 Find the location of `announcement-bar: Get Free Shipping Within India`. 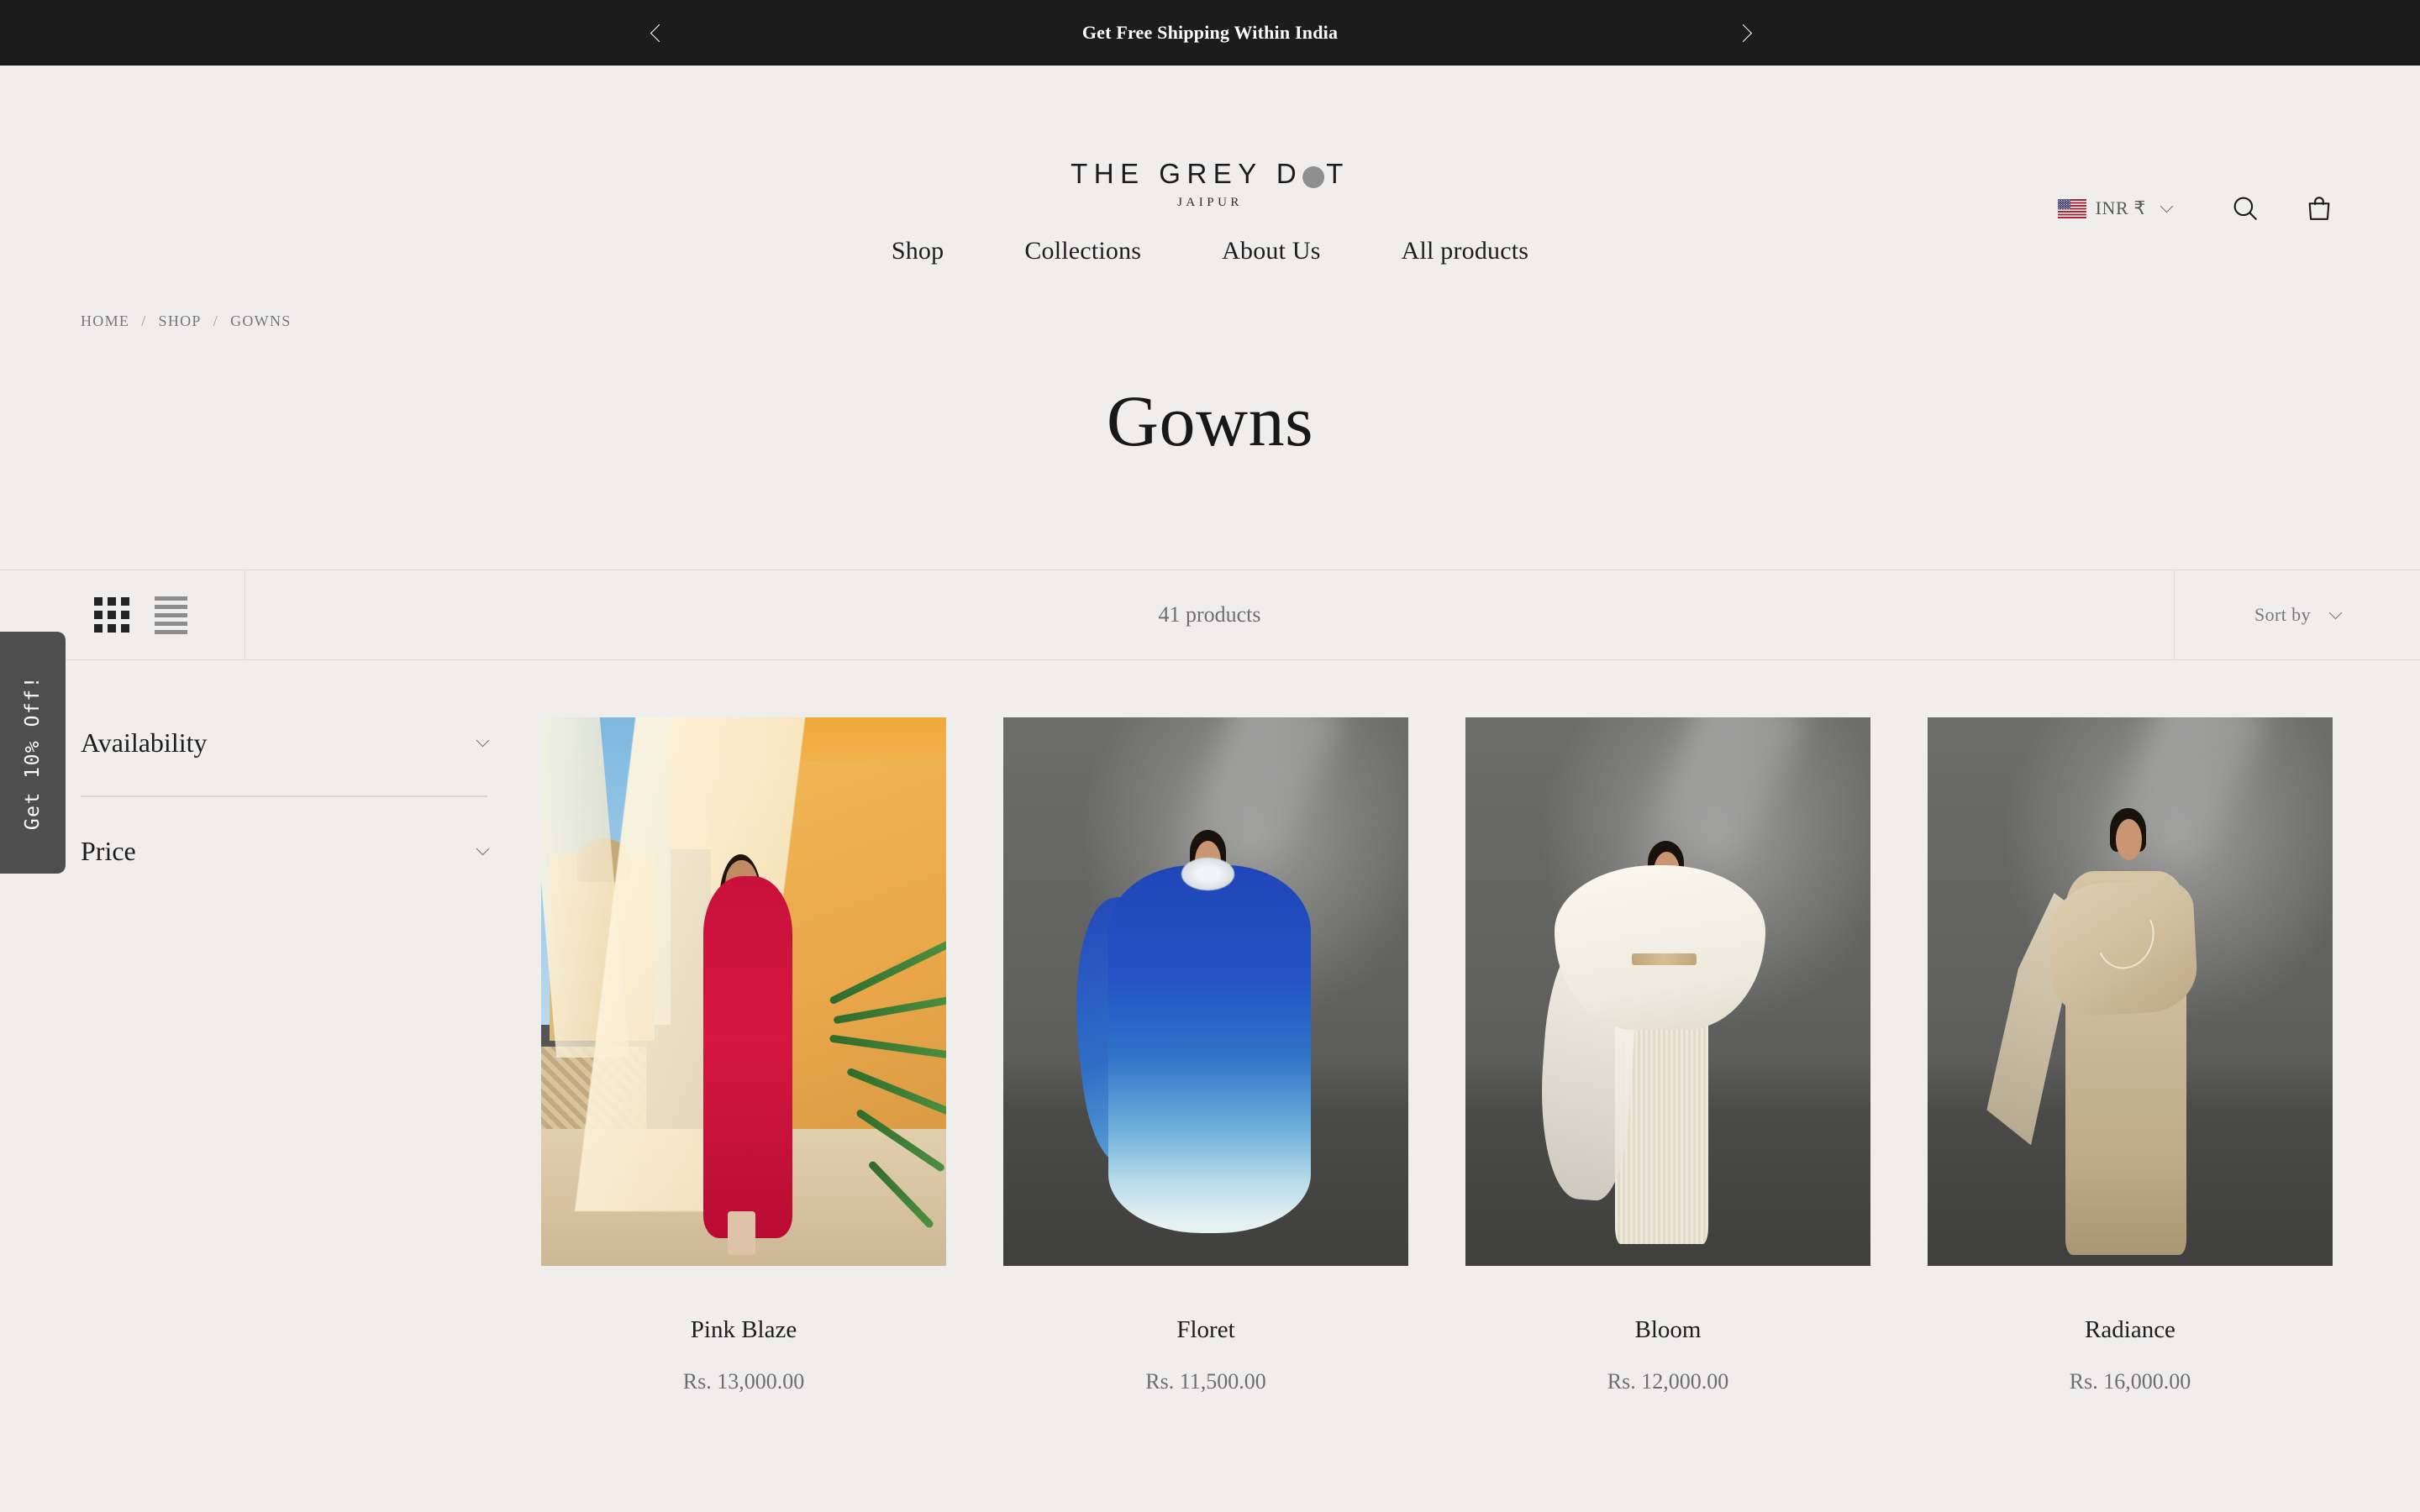

announcement-bar: Get Free Shipping Within India is located at coordinates (1210, 33).